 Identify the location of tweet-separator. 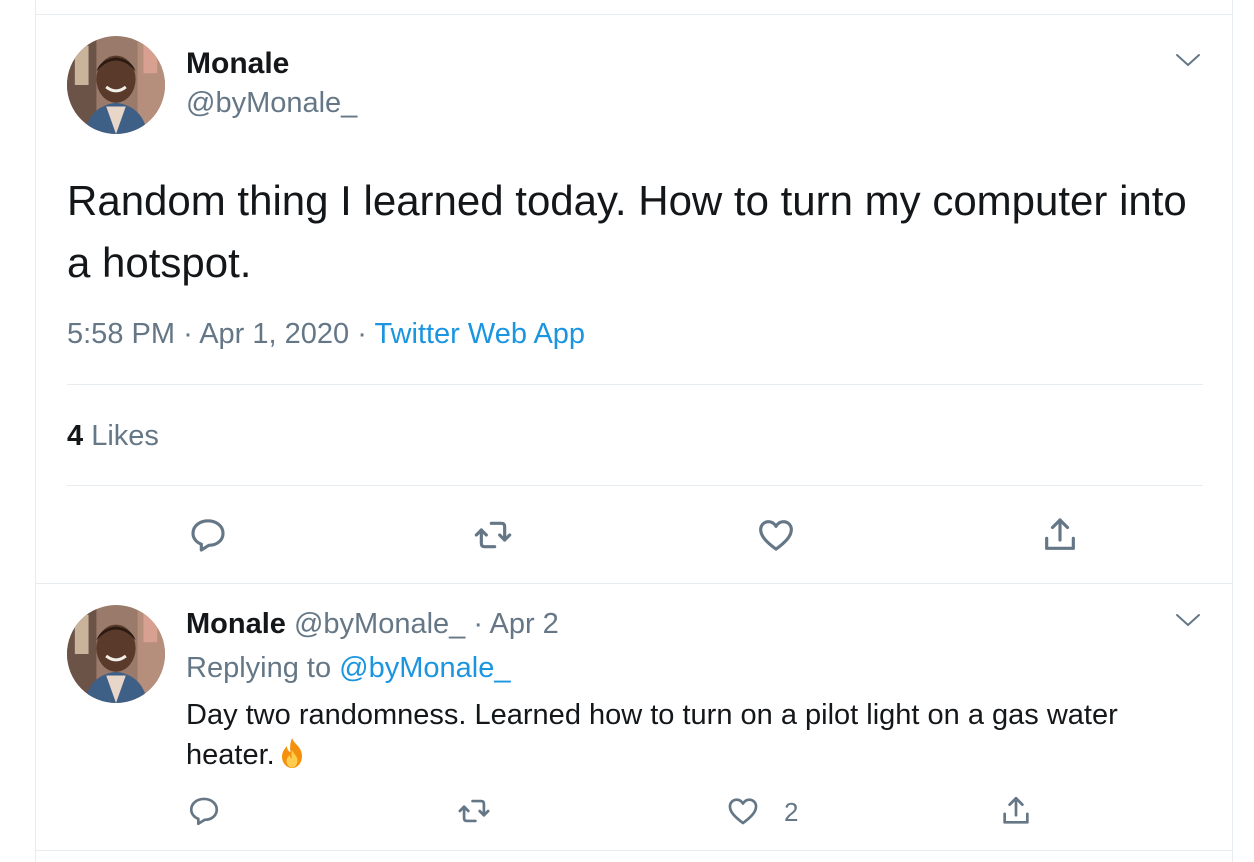
(634, 583).